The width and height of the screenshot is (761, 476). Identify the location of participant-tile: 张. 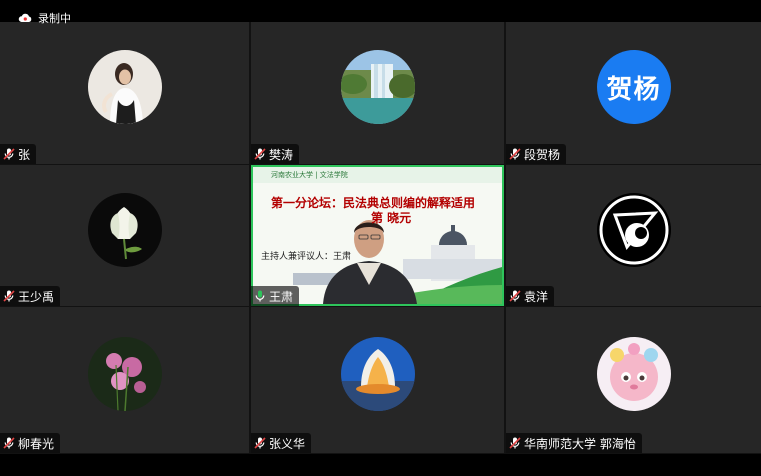
(124, 93).